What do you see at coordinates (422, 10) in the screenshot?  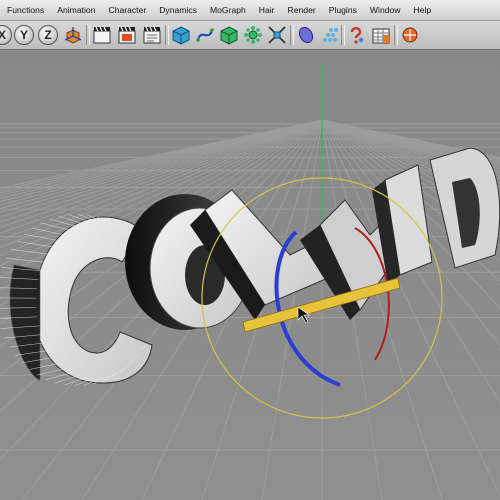 I see `menu-help: Help` at bounding box center [422, 10].